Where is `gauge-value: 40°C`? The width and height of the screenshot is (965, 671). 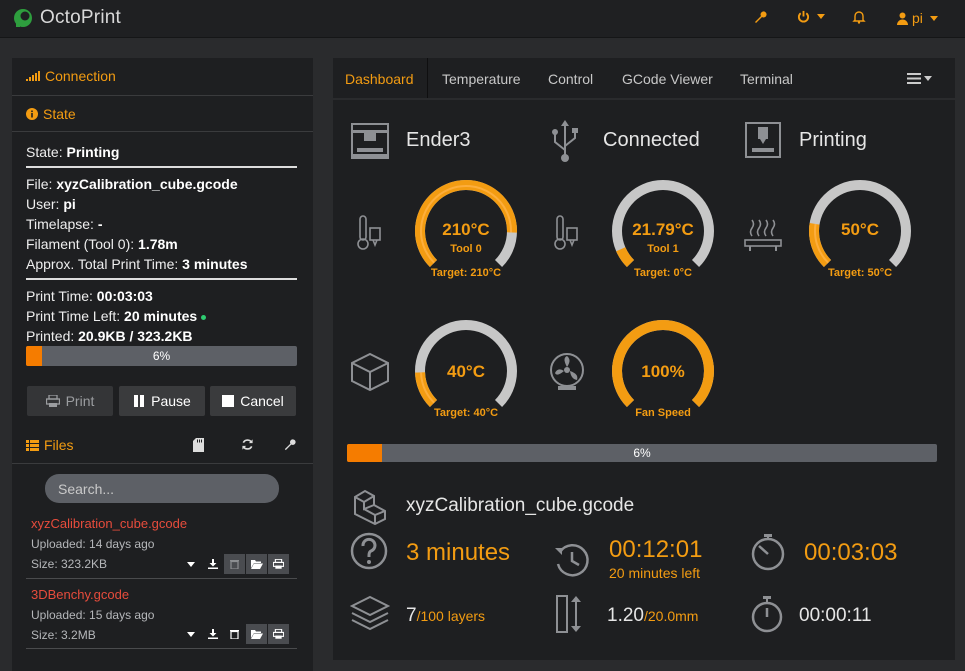
gauge-value: 40°C is located at coordinates (466, 371).